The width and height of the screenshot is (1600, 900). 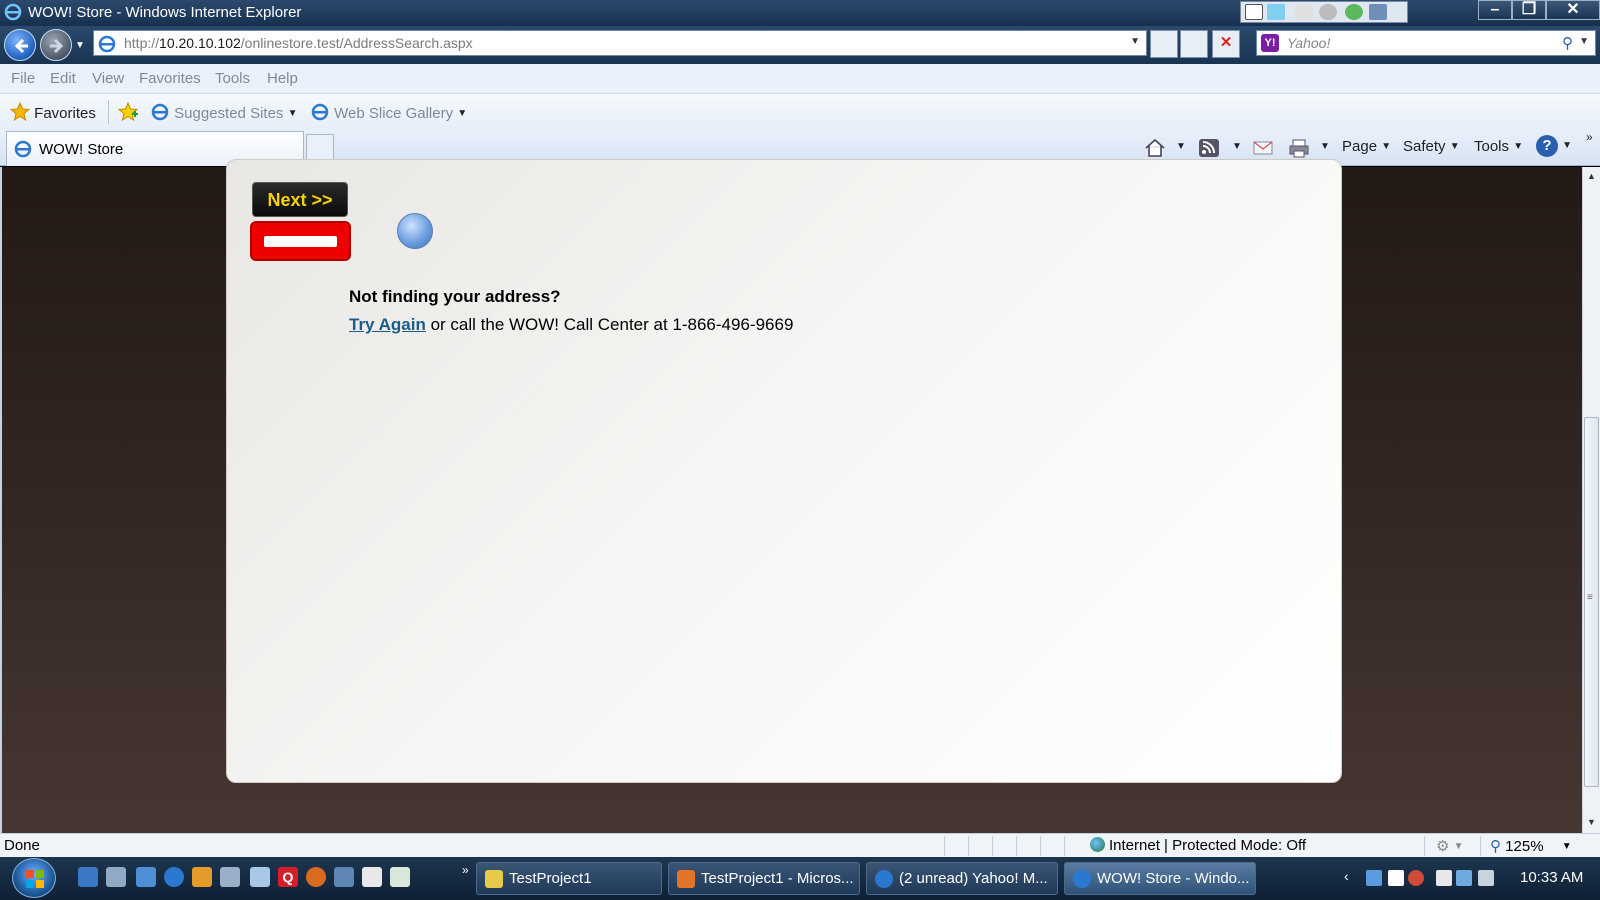 What do you see at coordinates (1591, 822) in the screenshot?
I see `scroll-down-icon: ▼` at bounding box center [1591, 822].